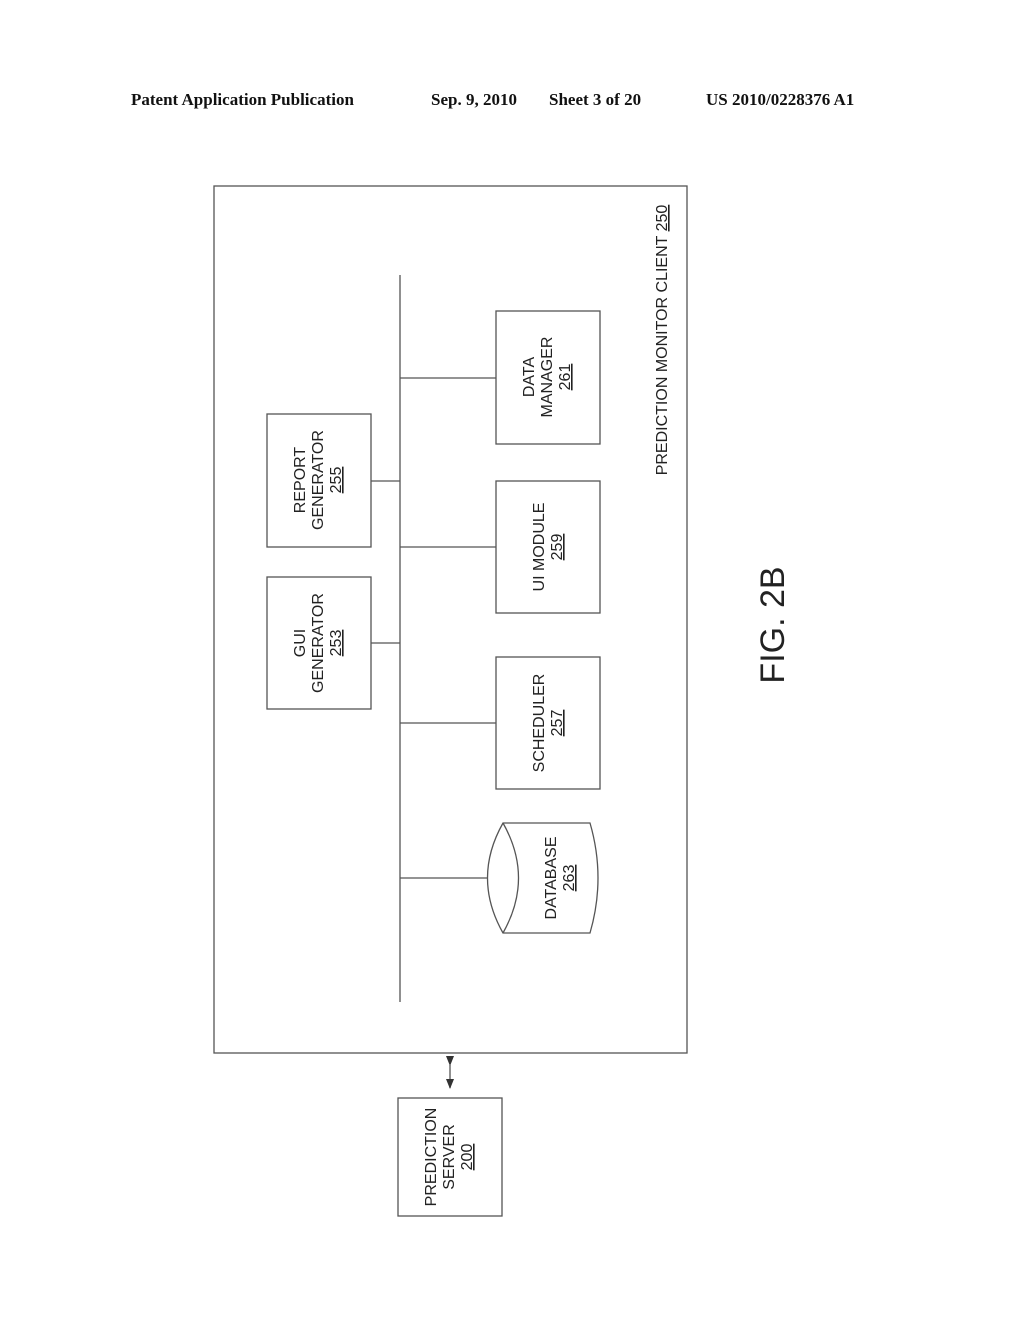  What do you see at coordinates (300, 643) in the screenshot?
I see `svg-text: GUI` at bounding box center [300, 643].